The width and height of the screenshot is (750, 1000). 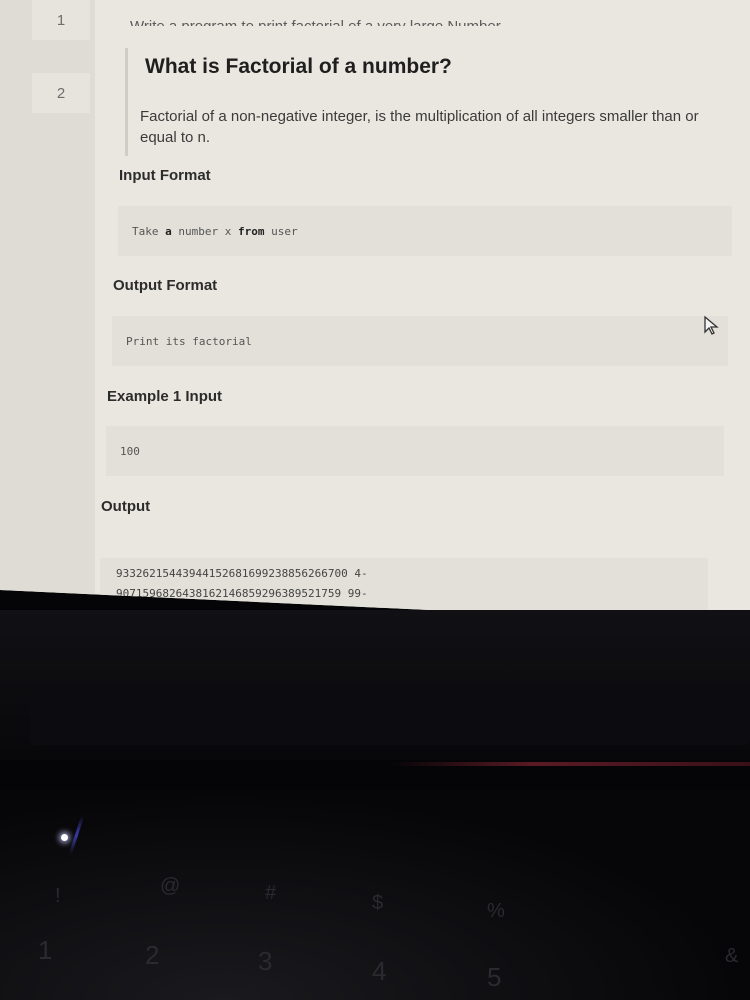 I want to click on key-1: 1, so click(x=45, y=950).